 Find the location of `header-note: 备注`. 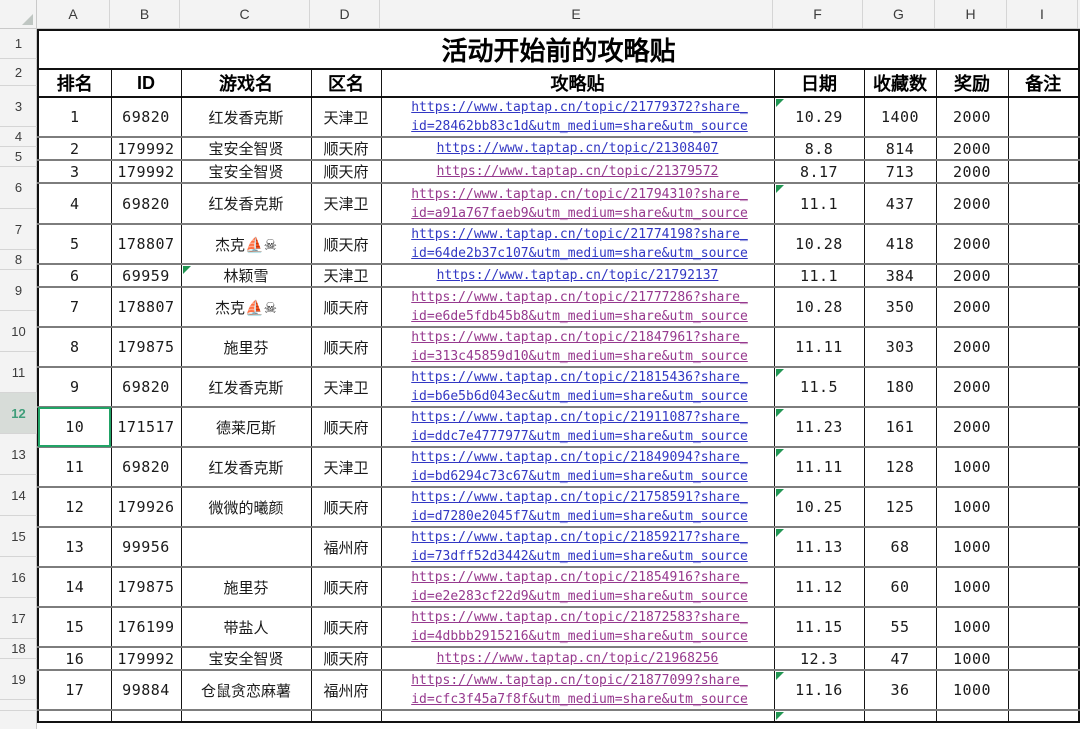

header-note: 备注 is located at coordinates (1043, 83).